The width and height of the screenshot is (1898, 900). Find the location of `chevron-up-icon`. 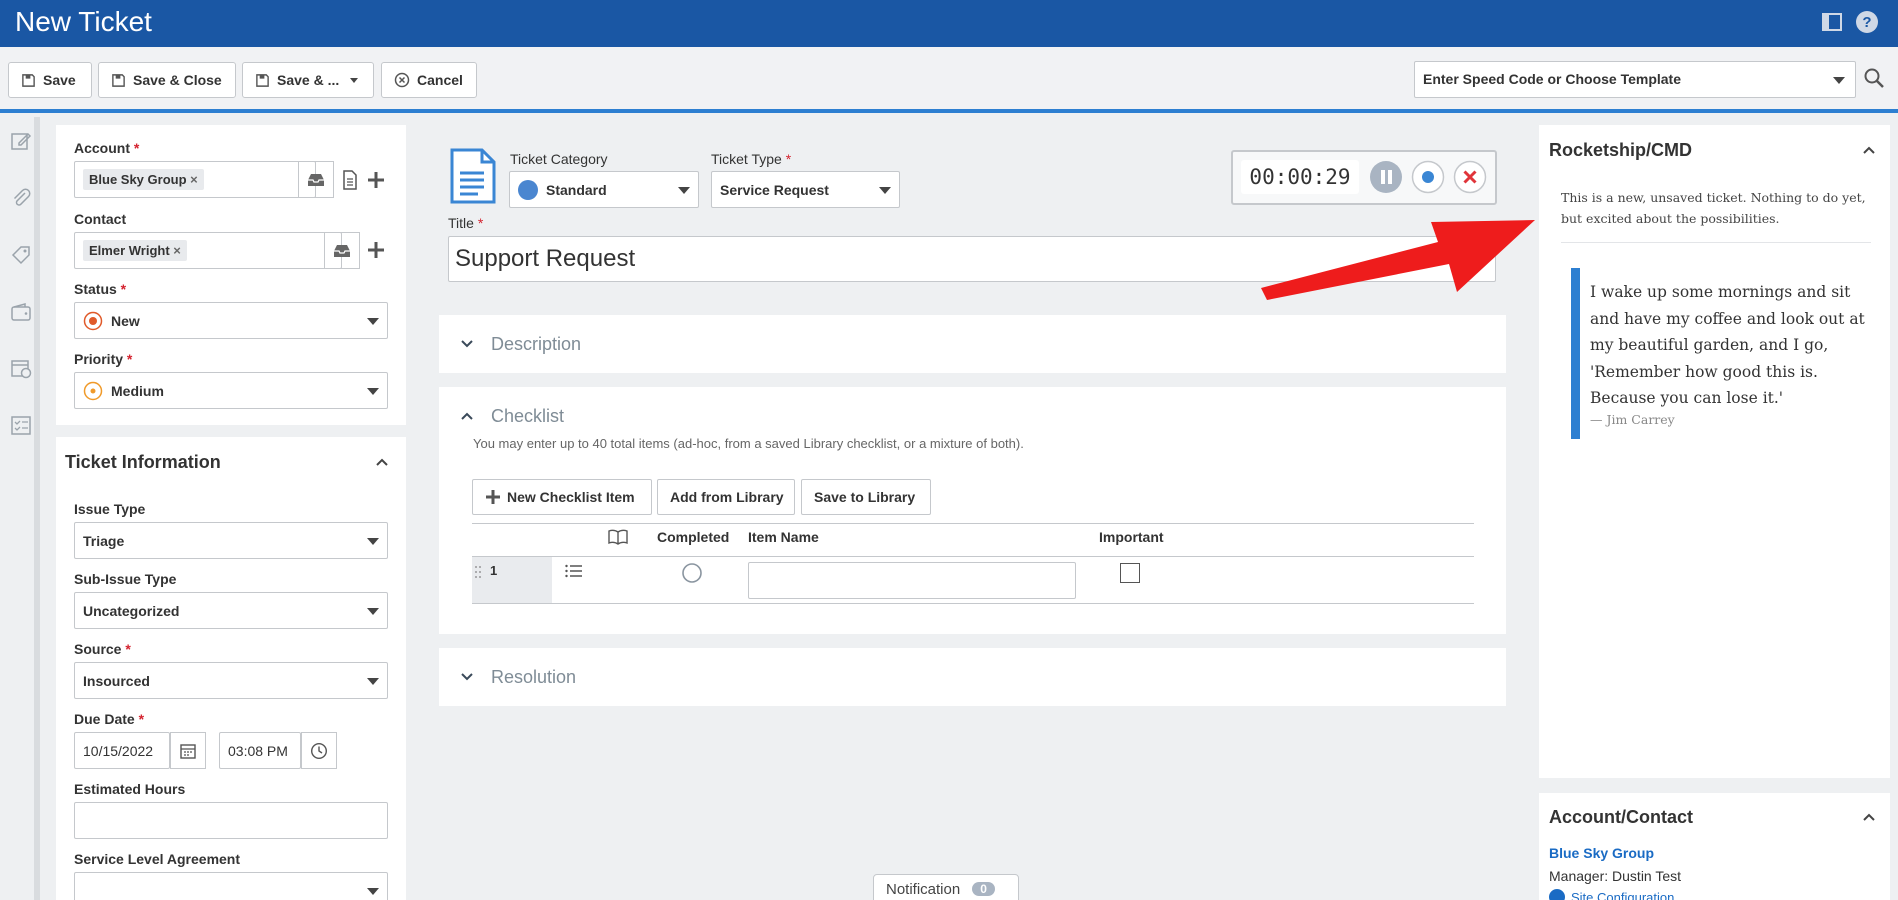

chevron-up-icon is located at coordinates (467, 416).